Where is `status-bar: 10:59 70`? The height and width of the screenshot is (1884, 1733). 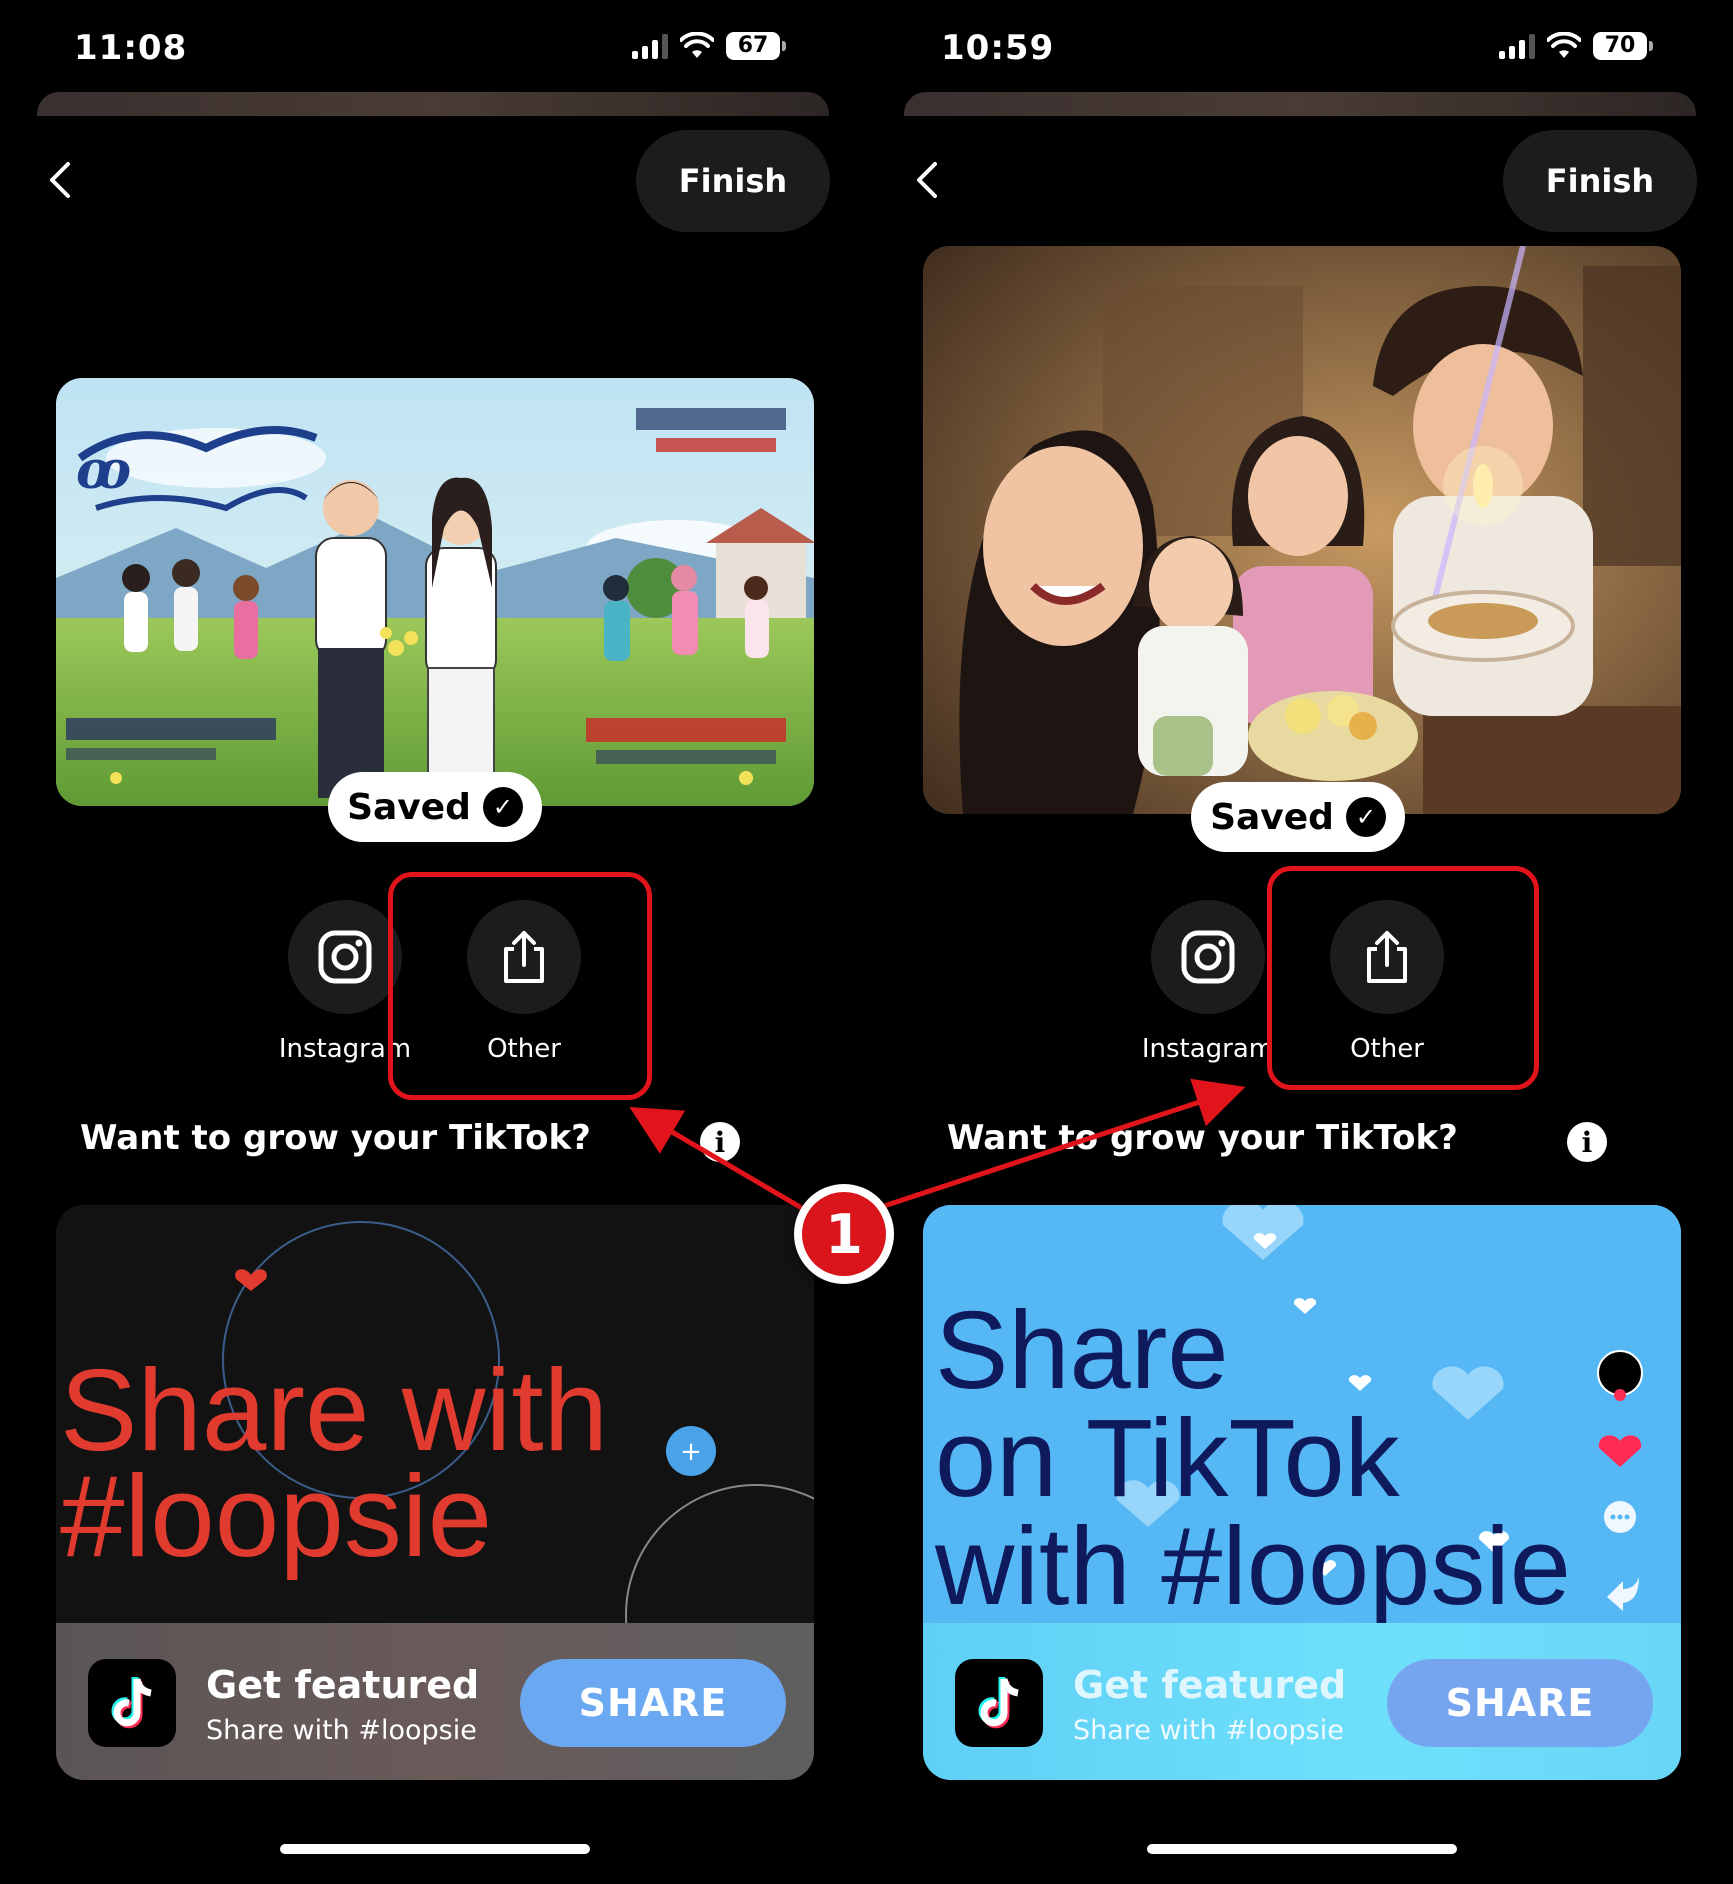
status-bar: 10:59 70 is located at coordinates (1300, 48).